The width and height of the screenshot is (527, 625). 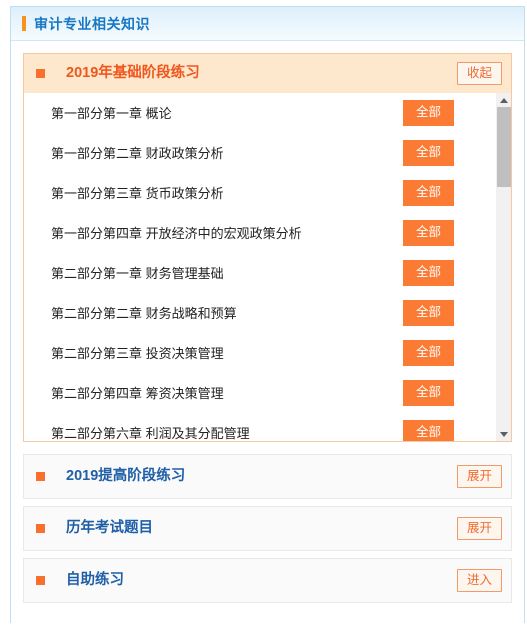 What do you see at coordinates (250, 273) in the screenshot?
I see `chapter-row: 第二部分第一章 财务管理基础 全部` at bounding box center [250, 273].